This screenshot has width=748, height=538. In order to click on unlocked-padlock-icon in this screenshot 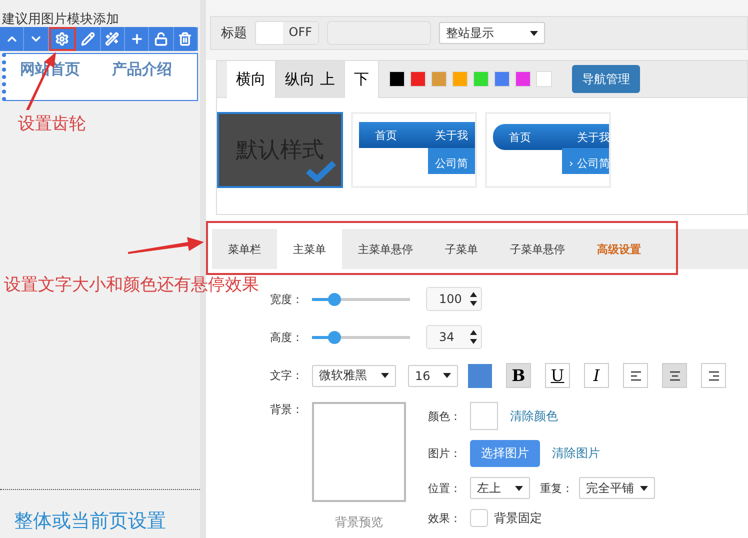, I will do `click(161, 39)`.